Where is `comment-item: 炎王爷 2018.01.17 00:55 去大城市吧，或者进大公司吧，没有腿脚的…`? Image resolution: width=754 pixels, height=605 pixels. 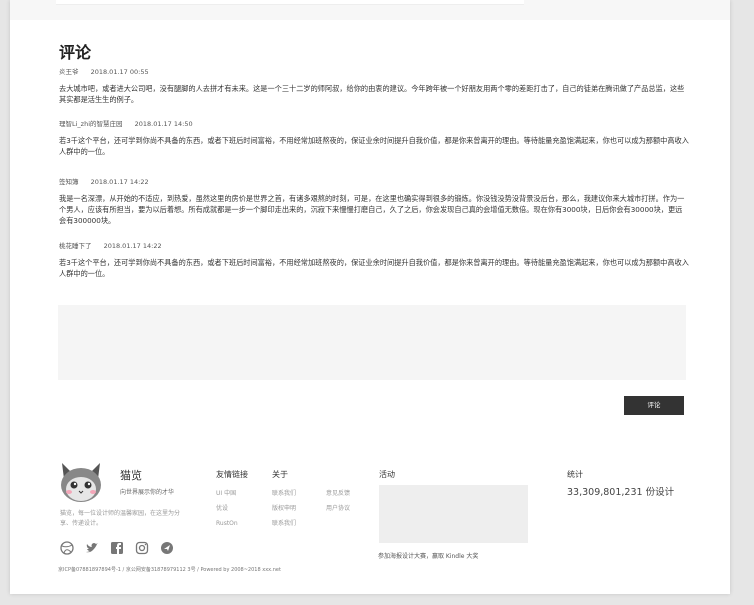
comment-item: 炎王爷 2018.01.17 00:55 去大城市吧，或者进大公司吧，没有腿脚的… is located at coordinates (374, 86).